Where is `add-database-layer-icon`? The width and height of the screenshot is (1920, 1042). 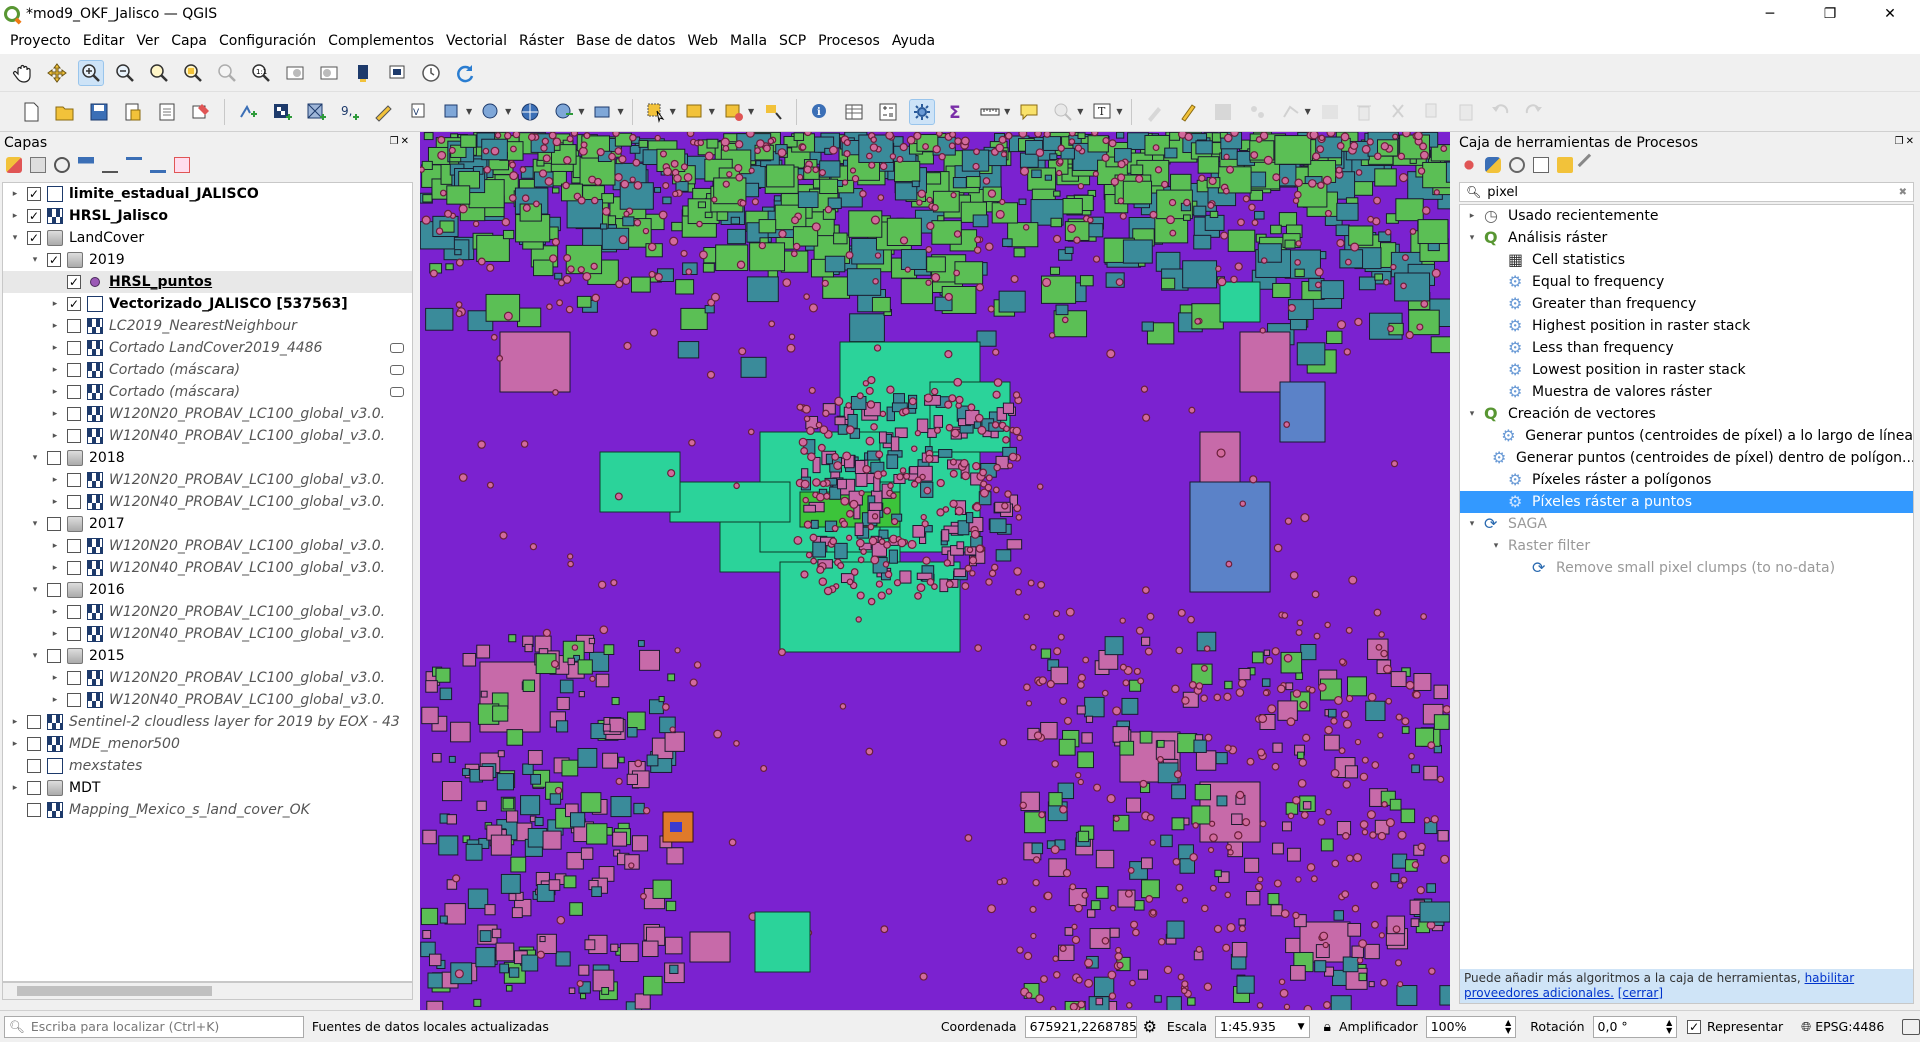 add-database-layer-icon is located at coordinates (603, 112).